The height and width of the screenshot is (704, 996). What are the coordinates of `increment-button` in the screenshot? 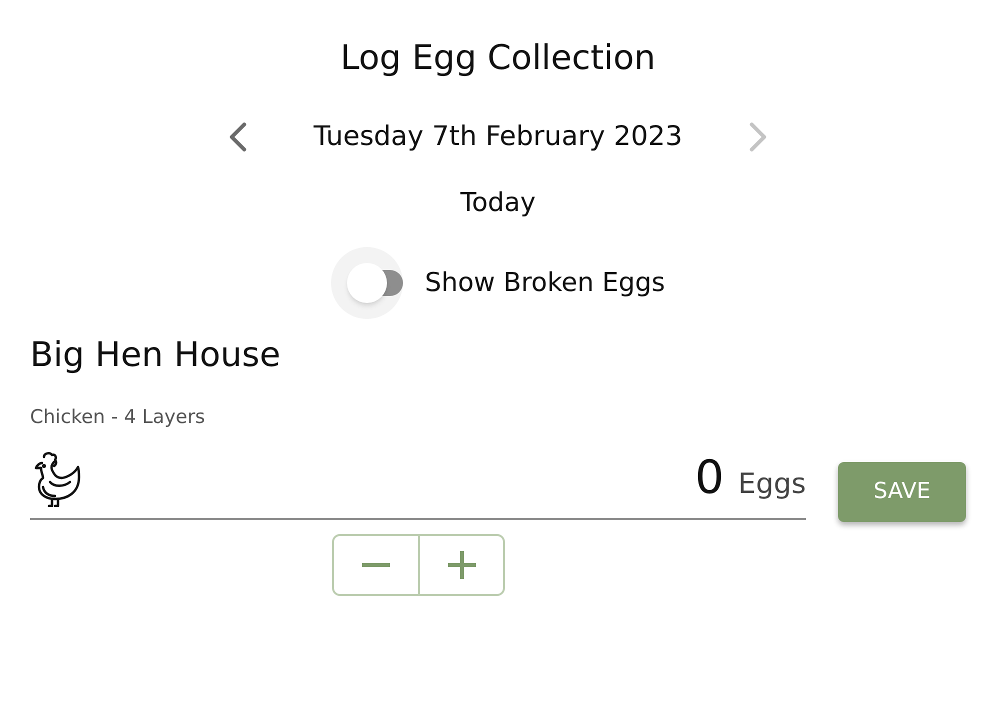 It's located at (462, 565).